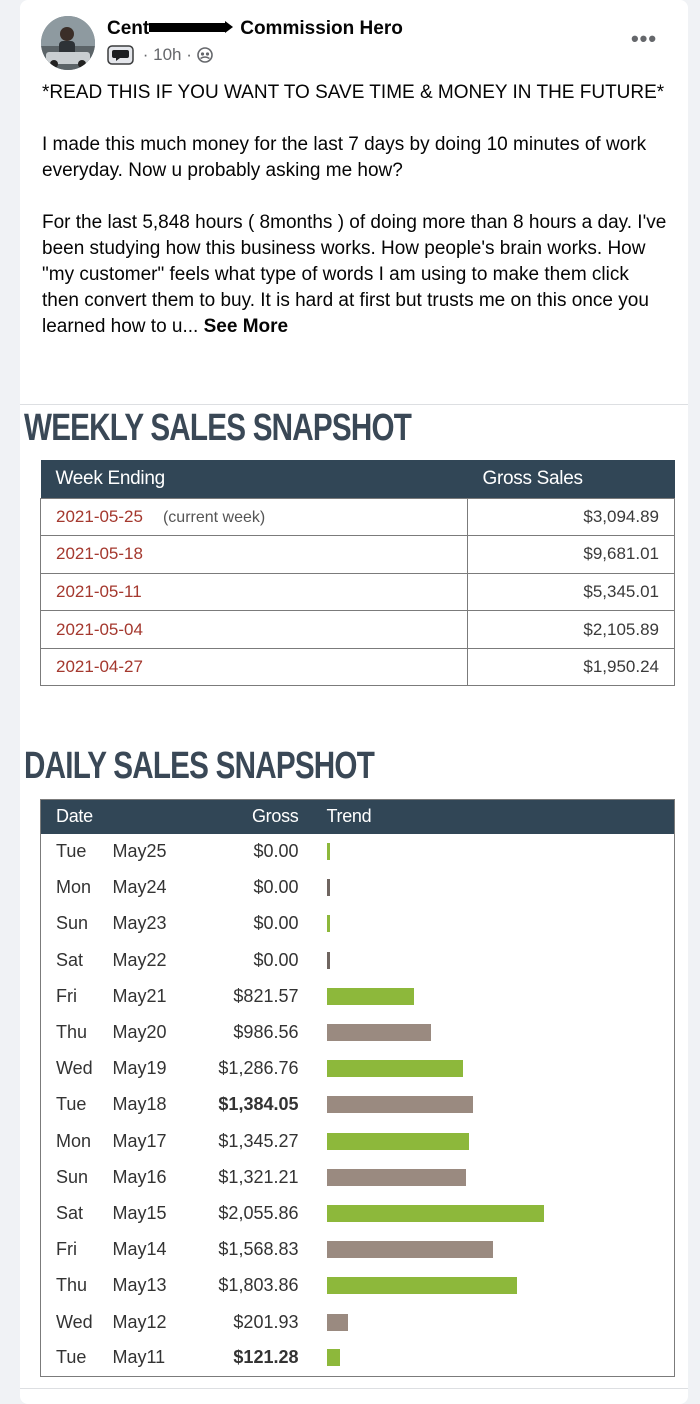 The image size is (700, 1404). Describe the element at coordinates (204, 55) in the screenshot. I see `members-icon` at that location.